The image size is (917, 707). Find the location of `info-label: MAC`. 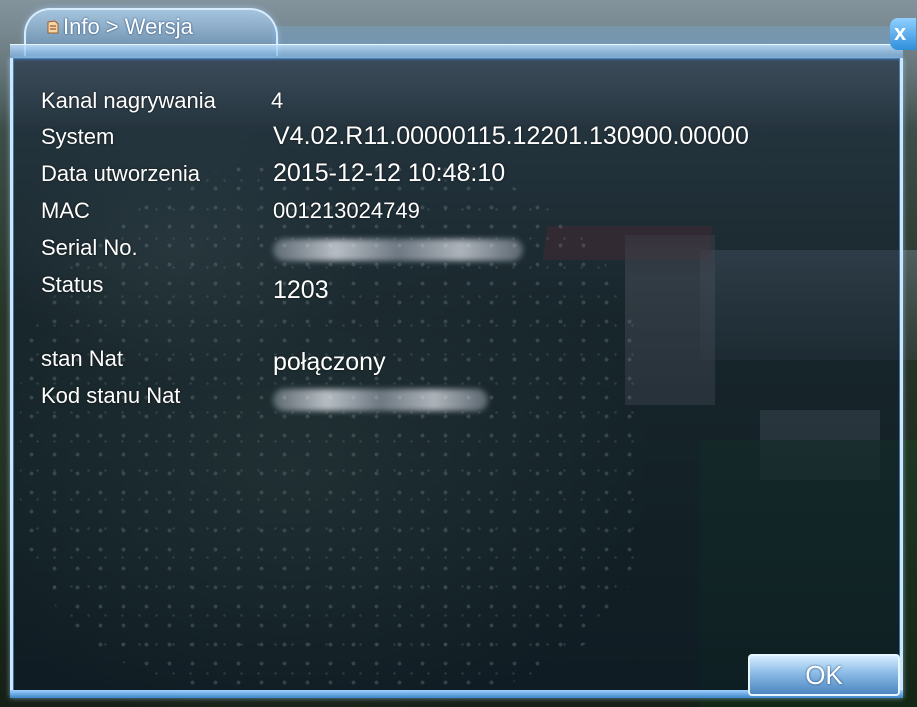

info-label: MAC is located at coordinates (65, 210).